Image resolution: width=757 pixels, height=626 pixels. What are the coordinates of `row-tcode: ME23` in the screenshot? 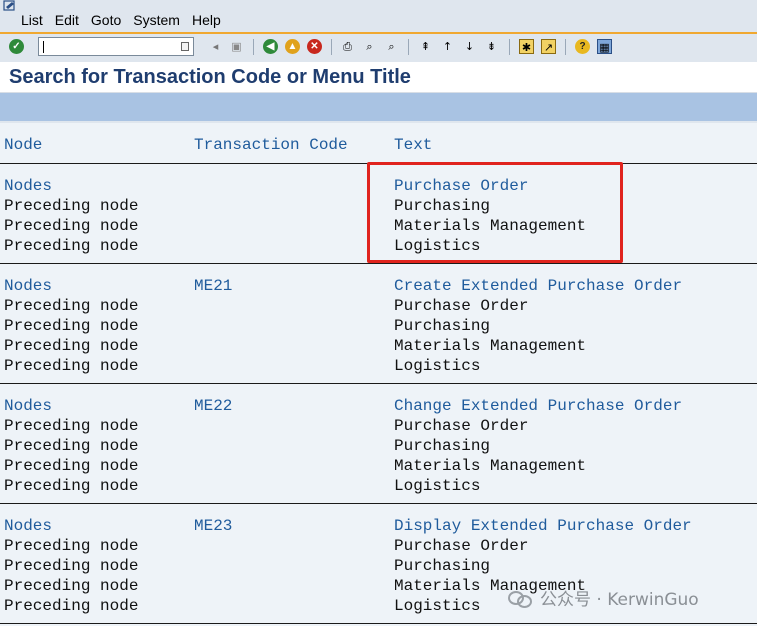 It's located at (213, 526).